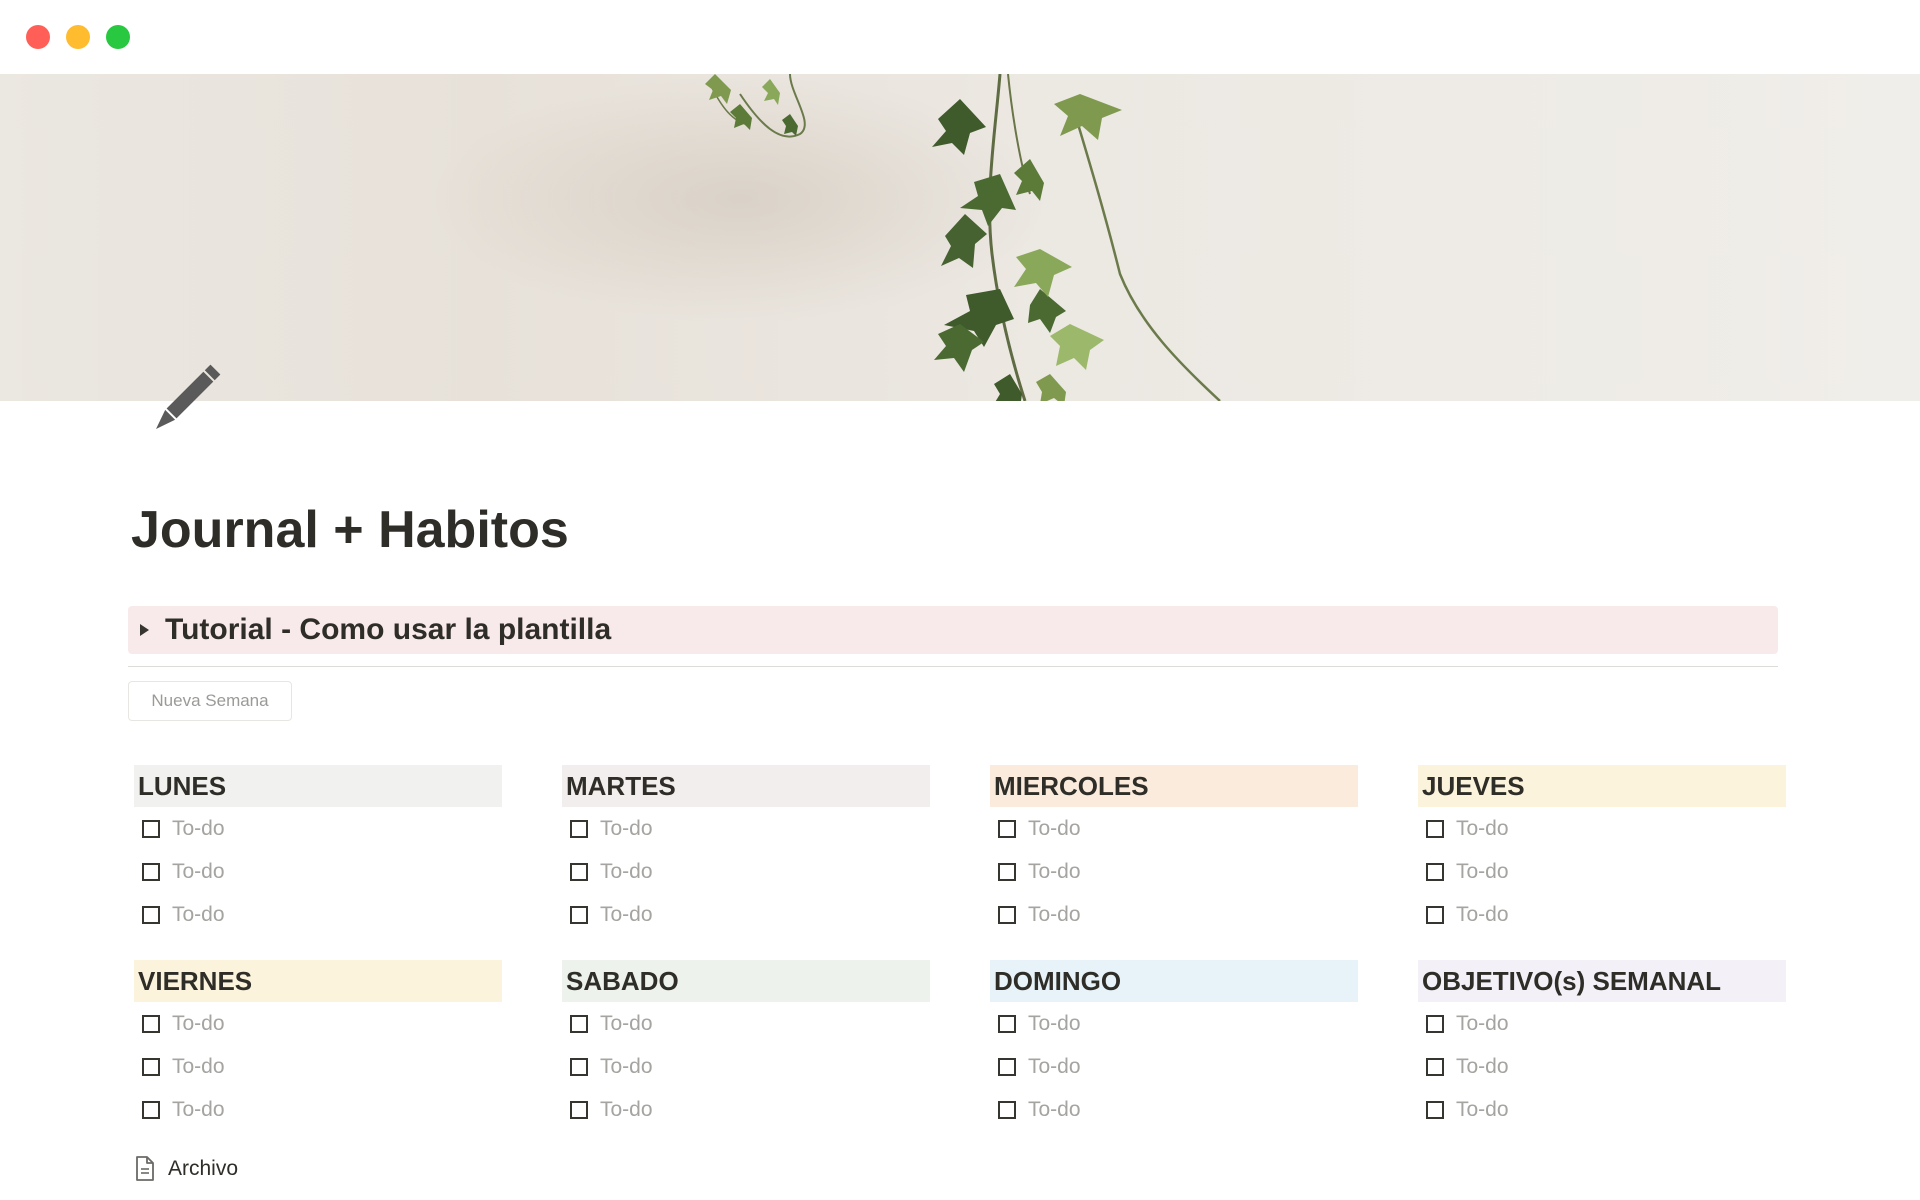 The image size is (1920, 1200). I want to click on column-lunes: LUNES To-do To-do To-do, so click(318, 850).